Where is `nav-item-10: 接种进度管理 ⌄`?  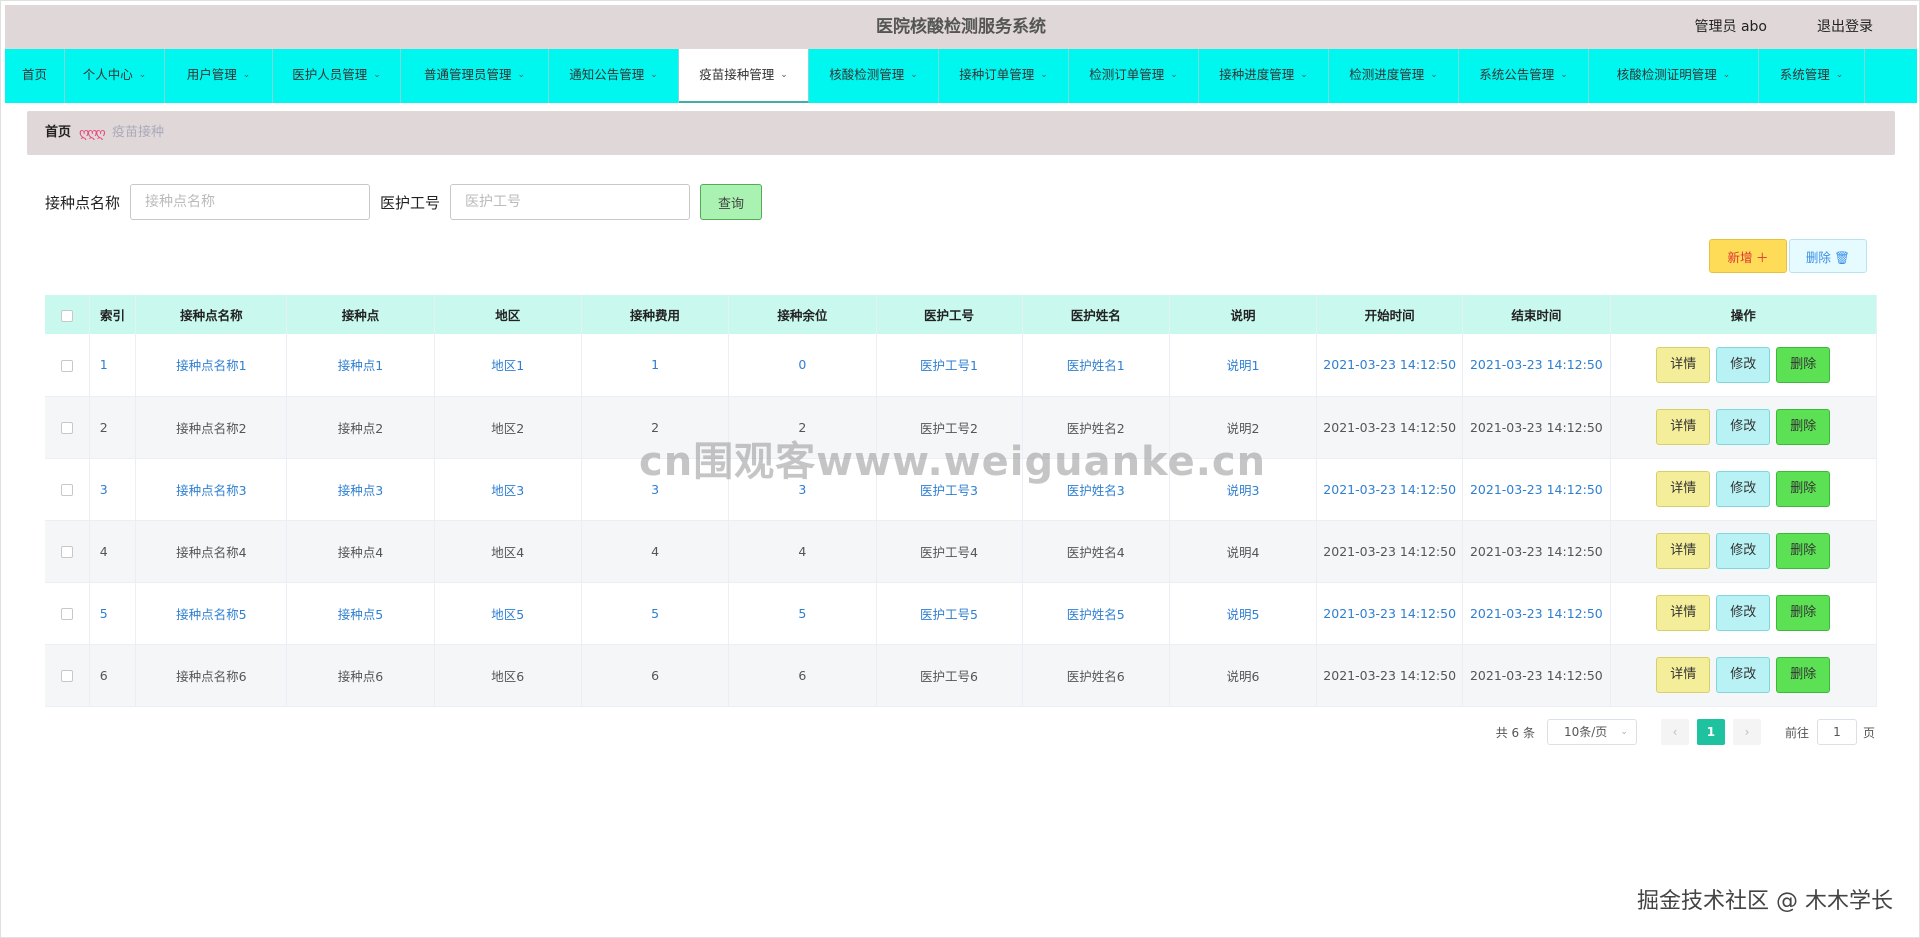 nav-item-10: 接种进度管理 ⌄ is located at coordinates (1264, 76).